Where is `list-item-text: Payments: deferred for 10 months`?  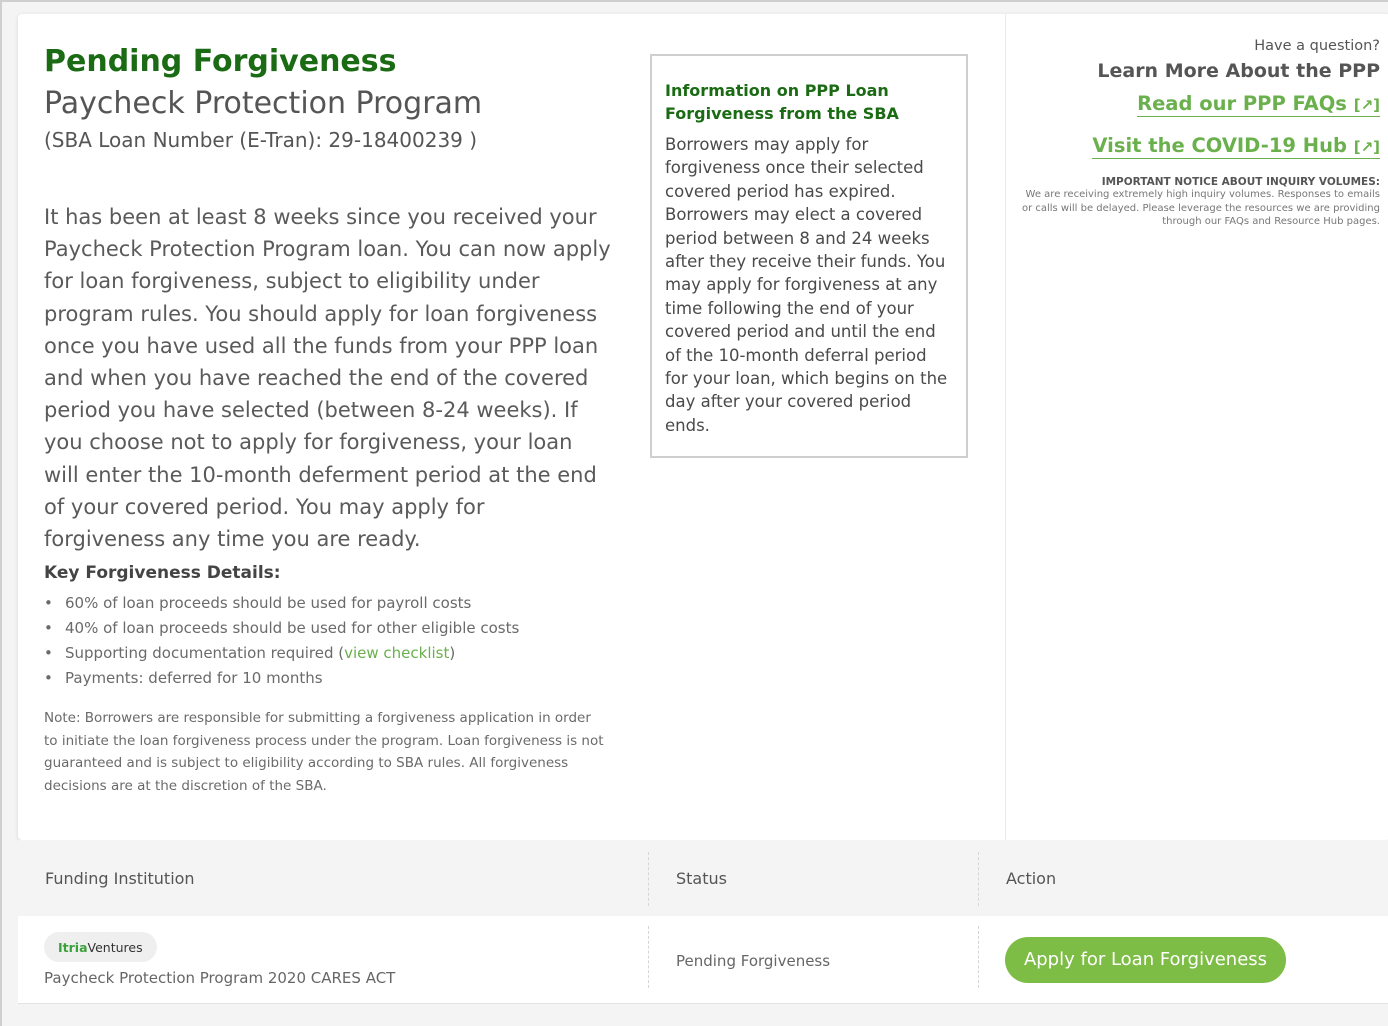
list-item-text: Payments: deferred for 10 months is located at coordinates (194, 678).